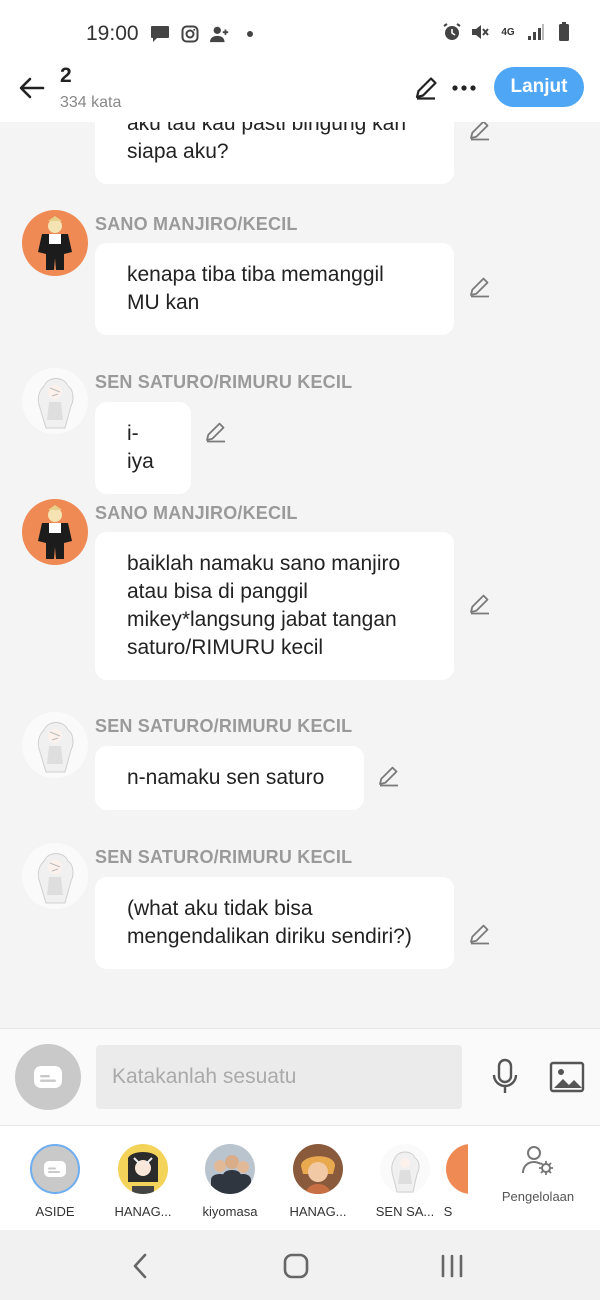  What do you see at coordinates (190, 34) in the screenshot?
I see `instagram-icon` at bounding box center [190, 34].